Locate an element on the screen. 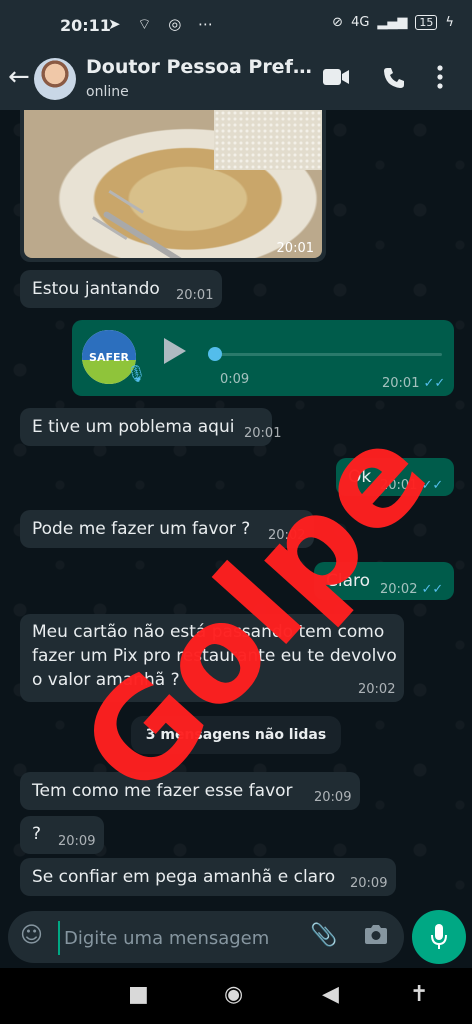  camera-icon is located at coordinates (376, 937).